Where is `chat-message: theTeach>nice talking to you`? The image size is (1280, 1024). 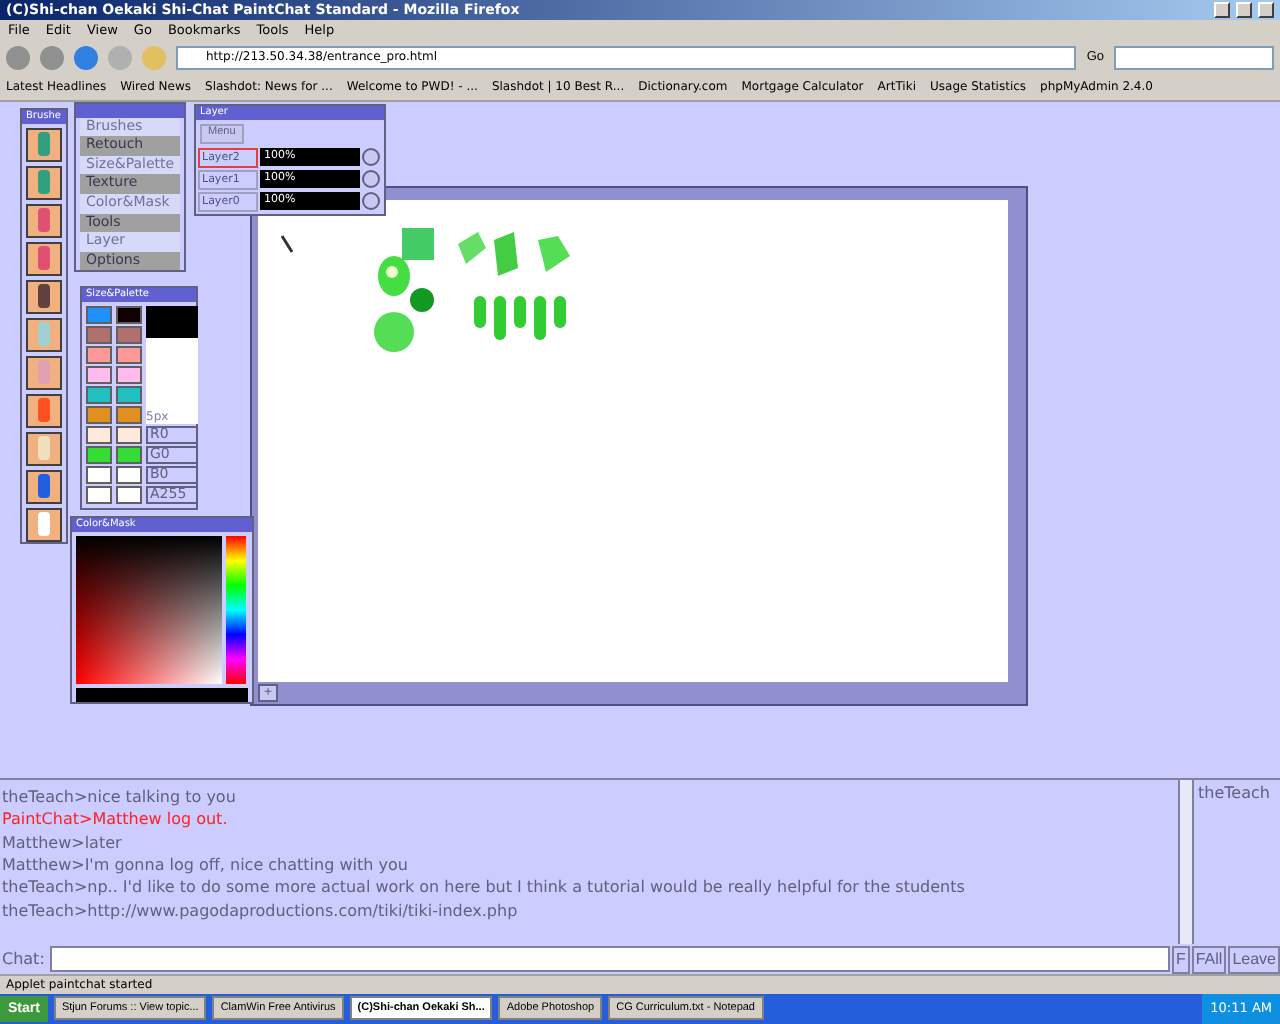
chat-message: theTeach>nice talking to you is located at coordinates (120, 797).